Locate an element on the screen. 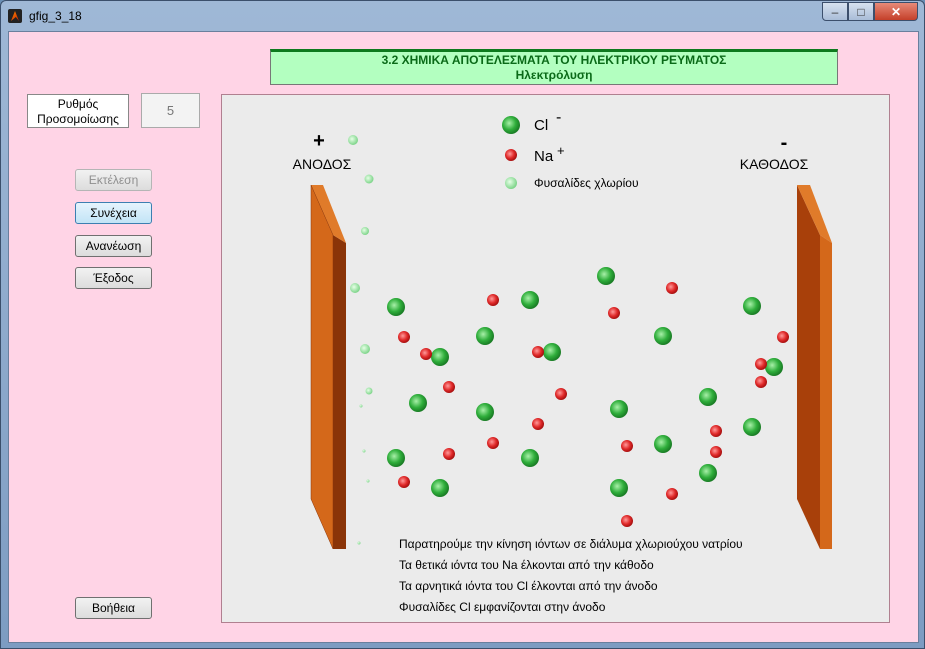 The width and height of the screenshot is (925, 649). anode-sign: + is located at coordinates (319, 141).